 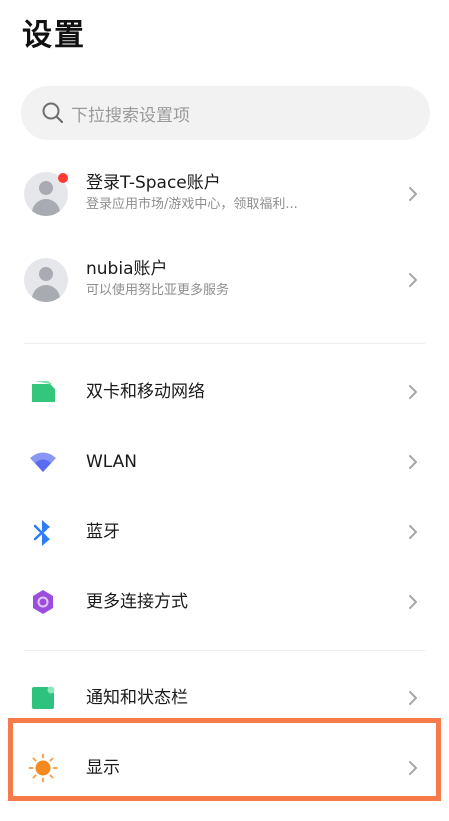 I want to click on settings-item-label: WLAN, so click(x=112, y=462).